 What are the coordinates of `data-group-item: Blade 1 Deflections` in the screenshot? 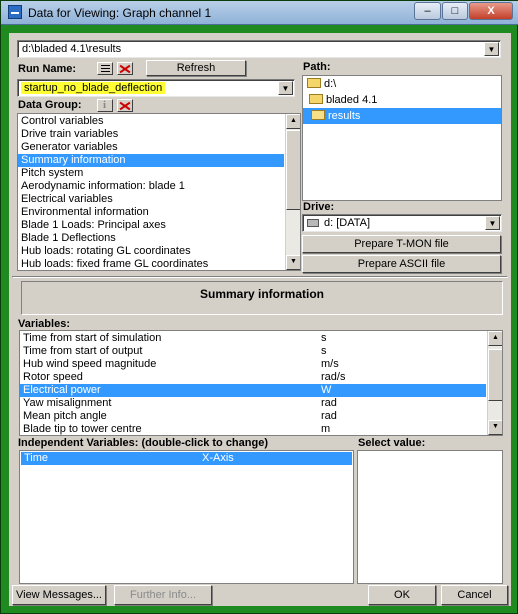 It's located at (151, 238).